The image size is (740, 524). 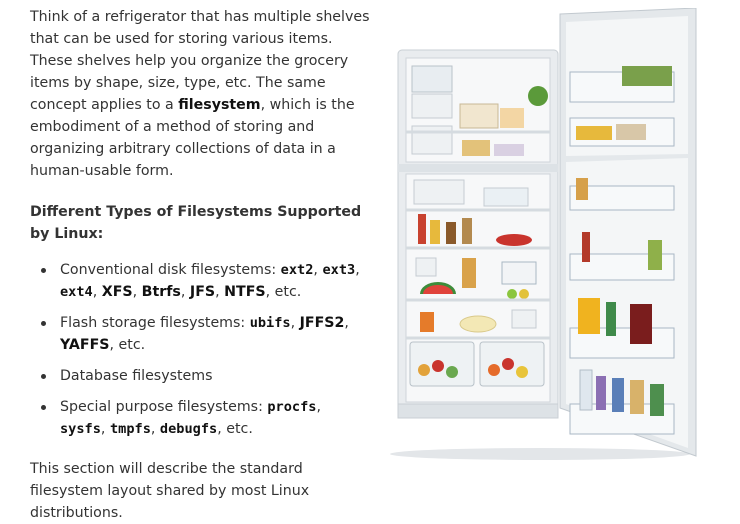 I want to click on juice-carton, so click(x=589, y=316).